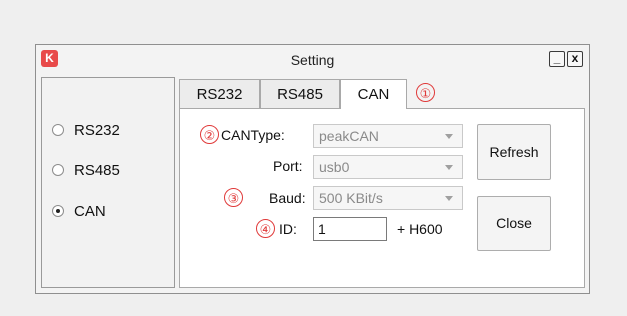 This screenshot has width=627, height=316. I want to click on cantype-label: CANType:, so click(253, 135).